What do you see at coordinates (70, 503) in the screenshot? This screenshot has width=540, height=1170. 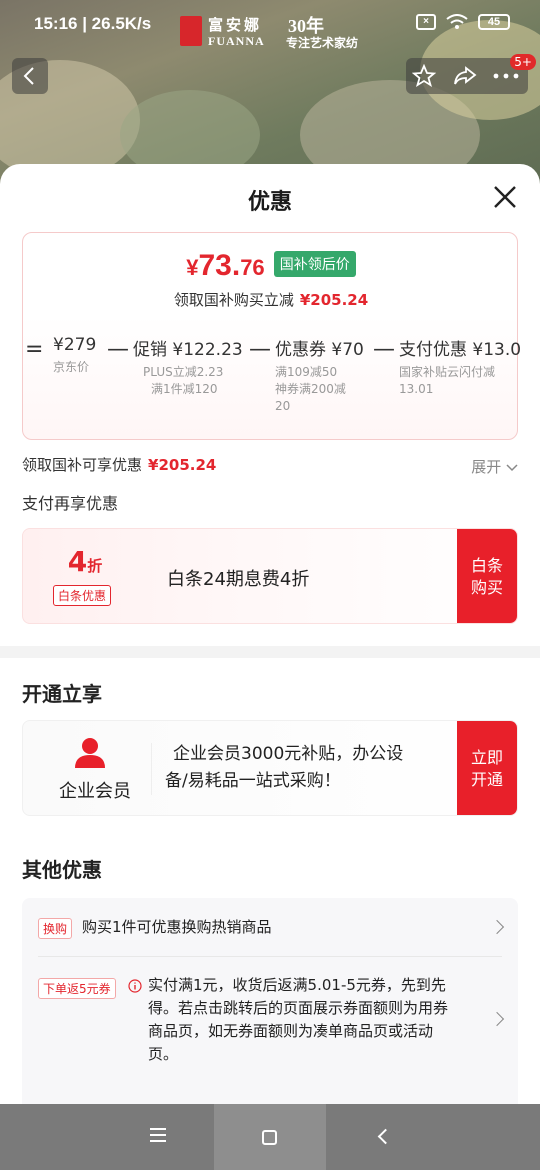 I see `pay-section-title: 支付再享优惠` at bounding box center [70, 503].